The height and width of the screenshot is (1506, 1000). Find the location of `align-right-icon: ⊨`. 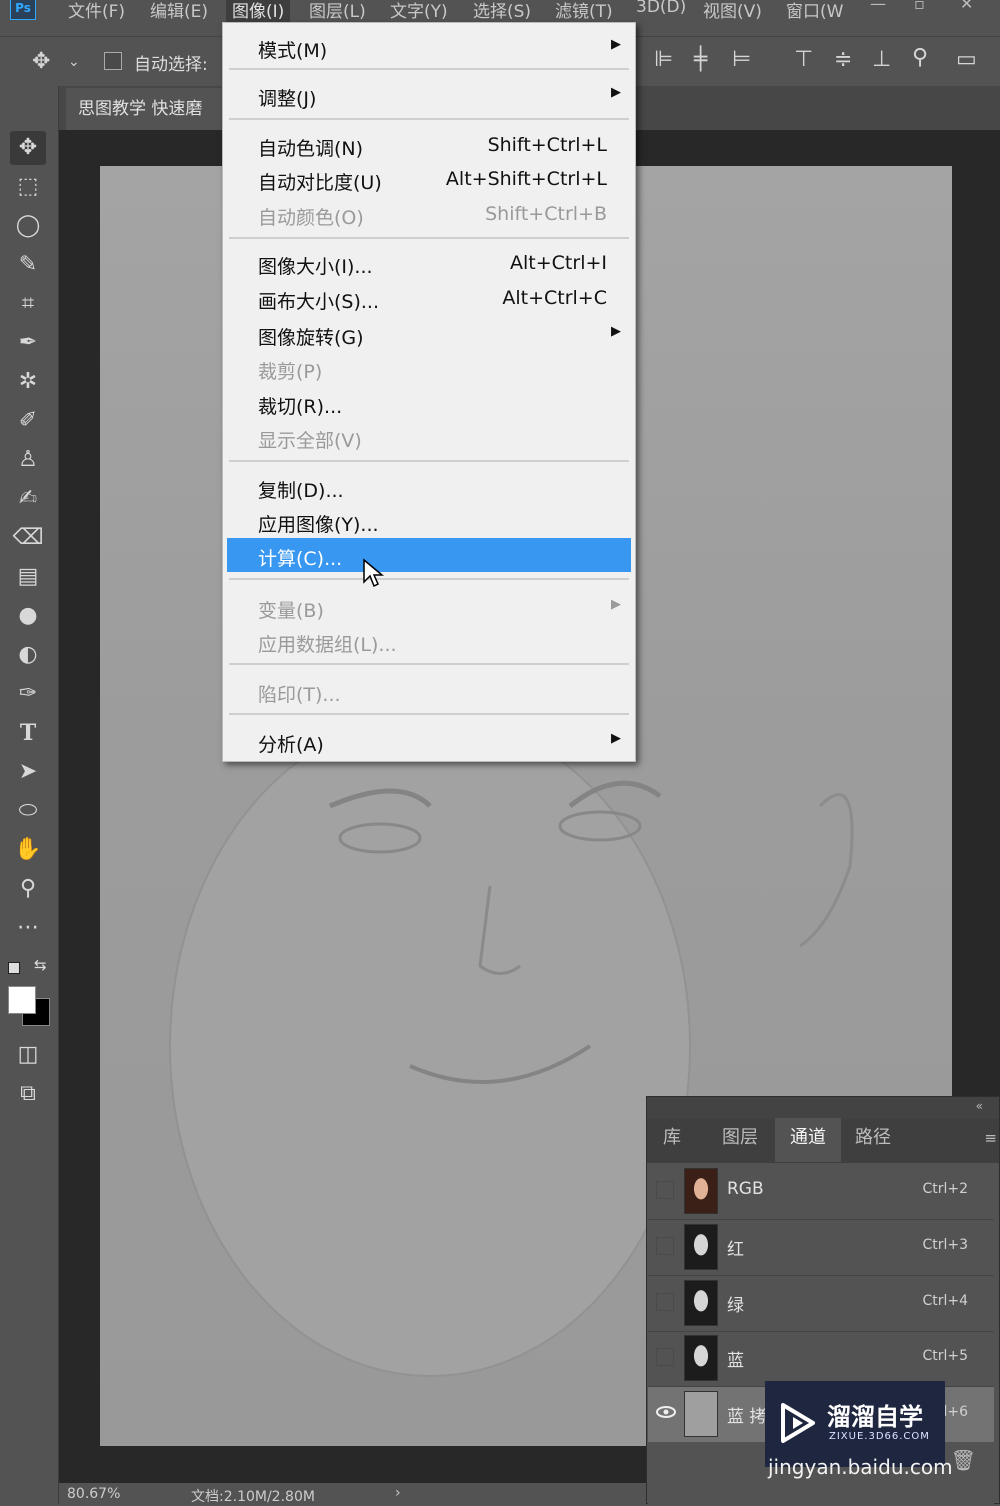

align-right-icon: ⊨ is located at coordinates (741, 60).